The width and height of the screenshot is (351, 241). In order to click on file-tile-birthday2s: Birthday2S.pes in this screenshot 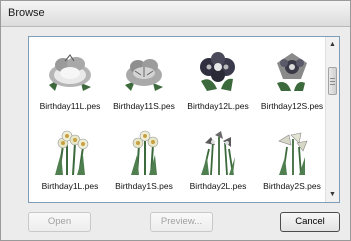, I will do `click(292, 160)`.